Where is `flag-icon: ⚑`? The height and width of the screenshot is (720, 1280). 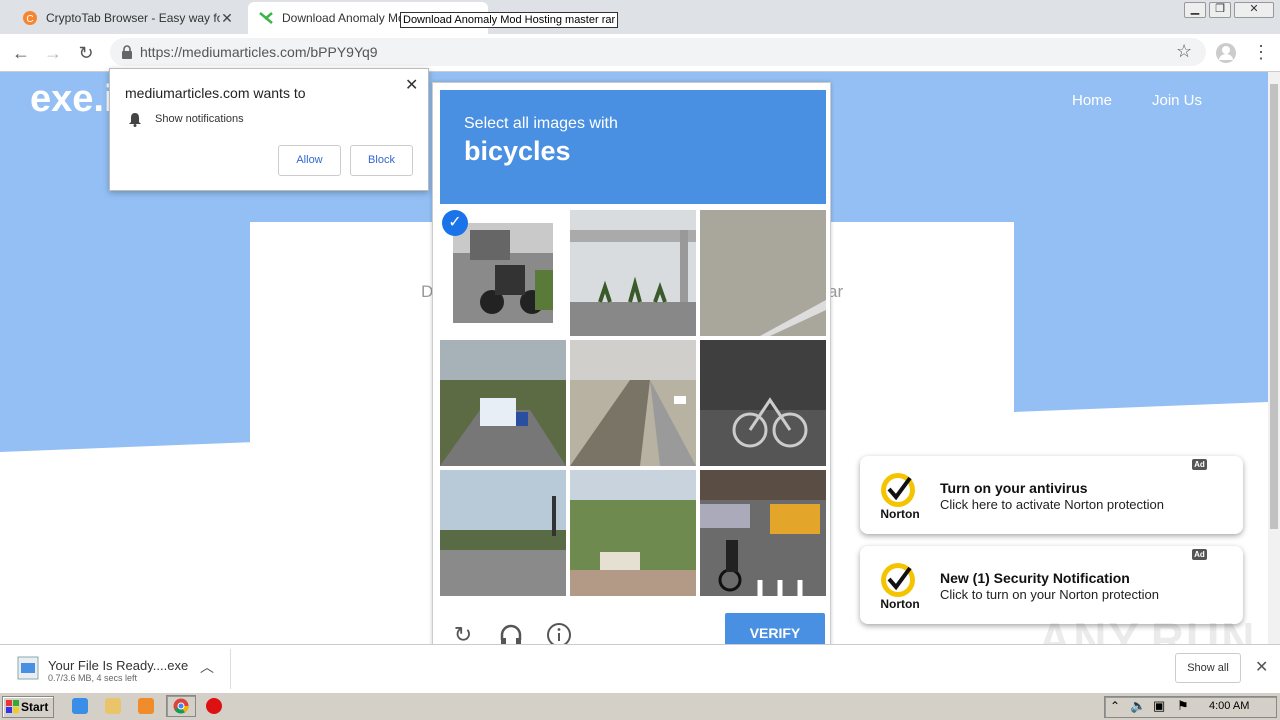
flag-icon: ⚑ is located at coordinates (1183, 706).